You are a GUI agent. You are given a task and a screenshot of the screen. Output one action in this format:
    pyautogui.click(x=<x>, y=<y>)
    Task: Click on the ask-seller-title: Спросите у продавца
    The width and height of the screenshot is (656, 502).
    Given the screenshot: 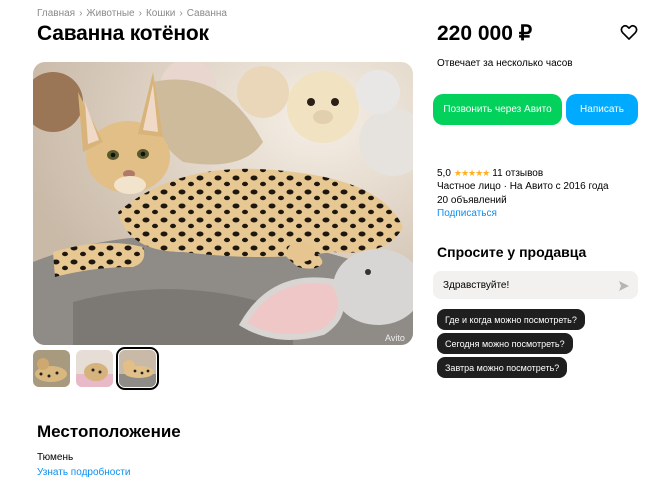 What is the action you would take?
    pyautogui.click(x=512, y=252)
    